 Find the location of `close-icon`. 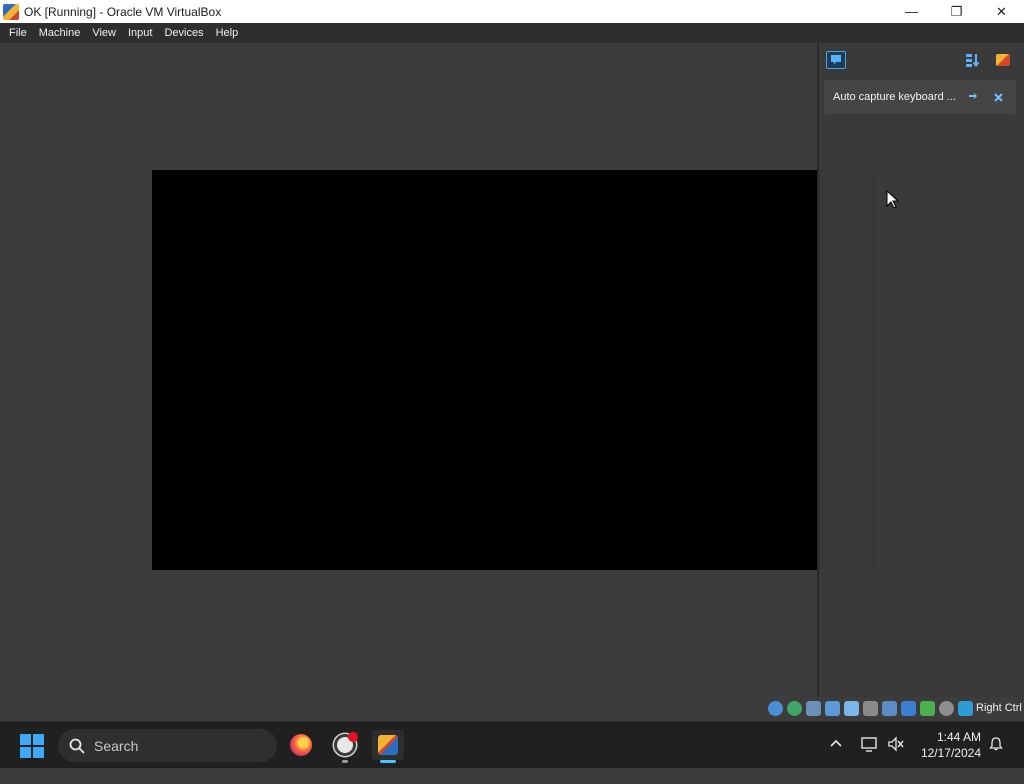

close-icon is located at coordinates (998, 97).